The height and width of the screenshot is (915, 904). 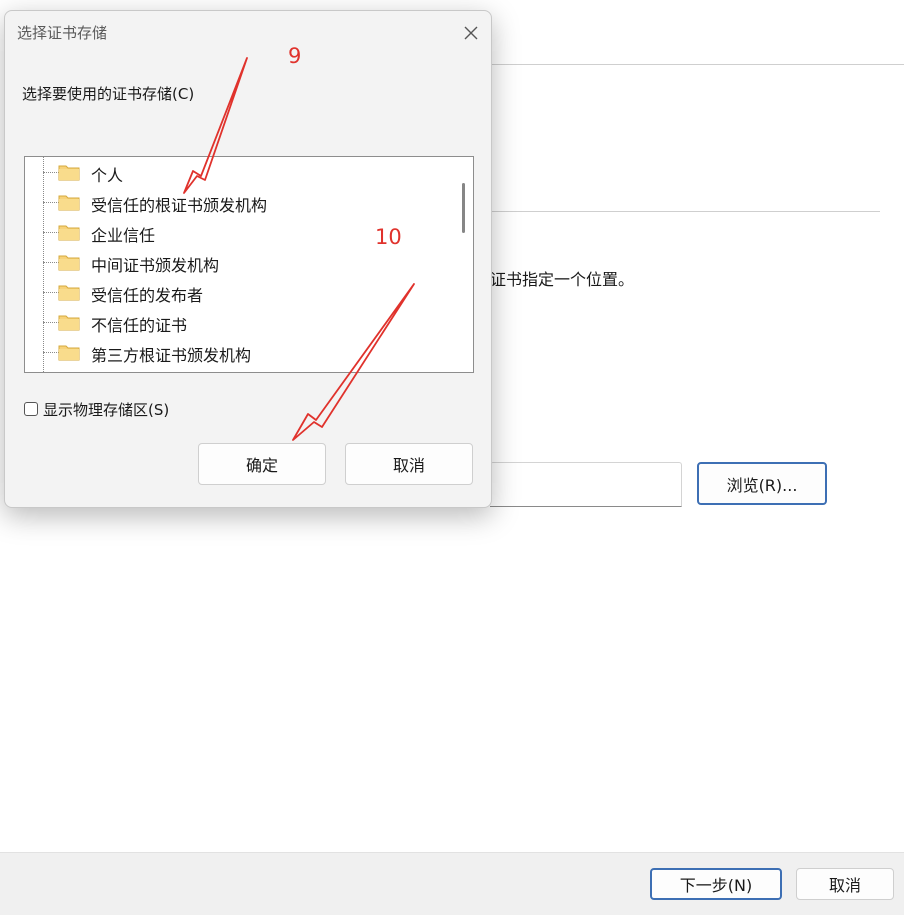 What do you see at coordinates (235, 322) in the screenshot?
I see `tree-item-untrusted: 不信任的证书` at bounding box center [235, 322].